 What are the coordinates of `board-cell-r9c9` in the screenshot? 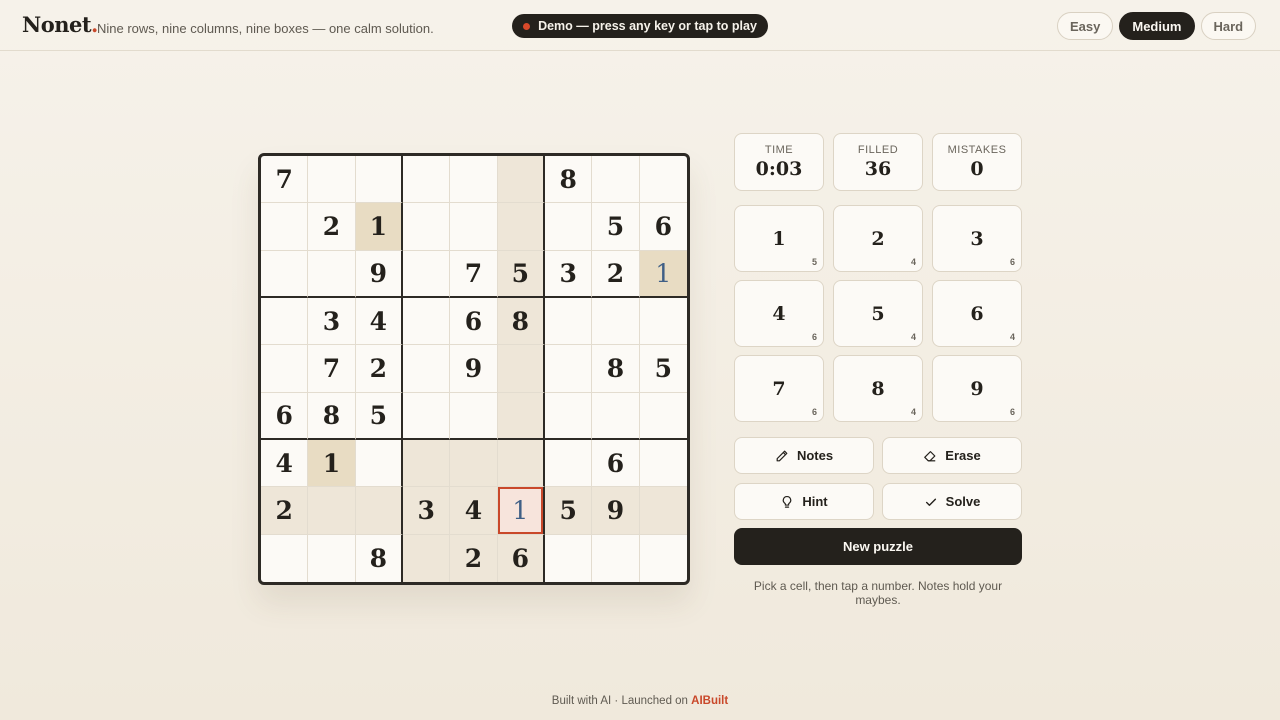 It's located at (663, 558).